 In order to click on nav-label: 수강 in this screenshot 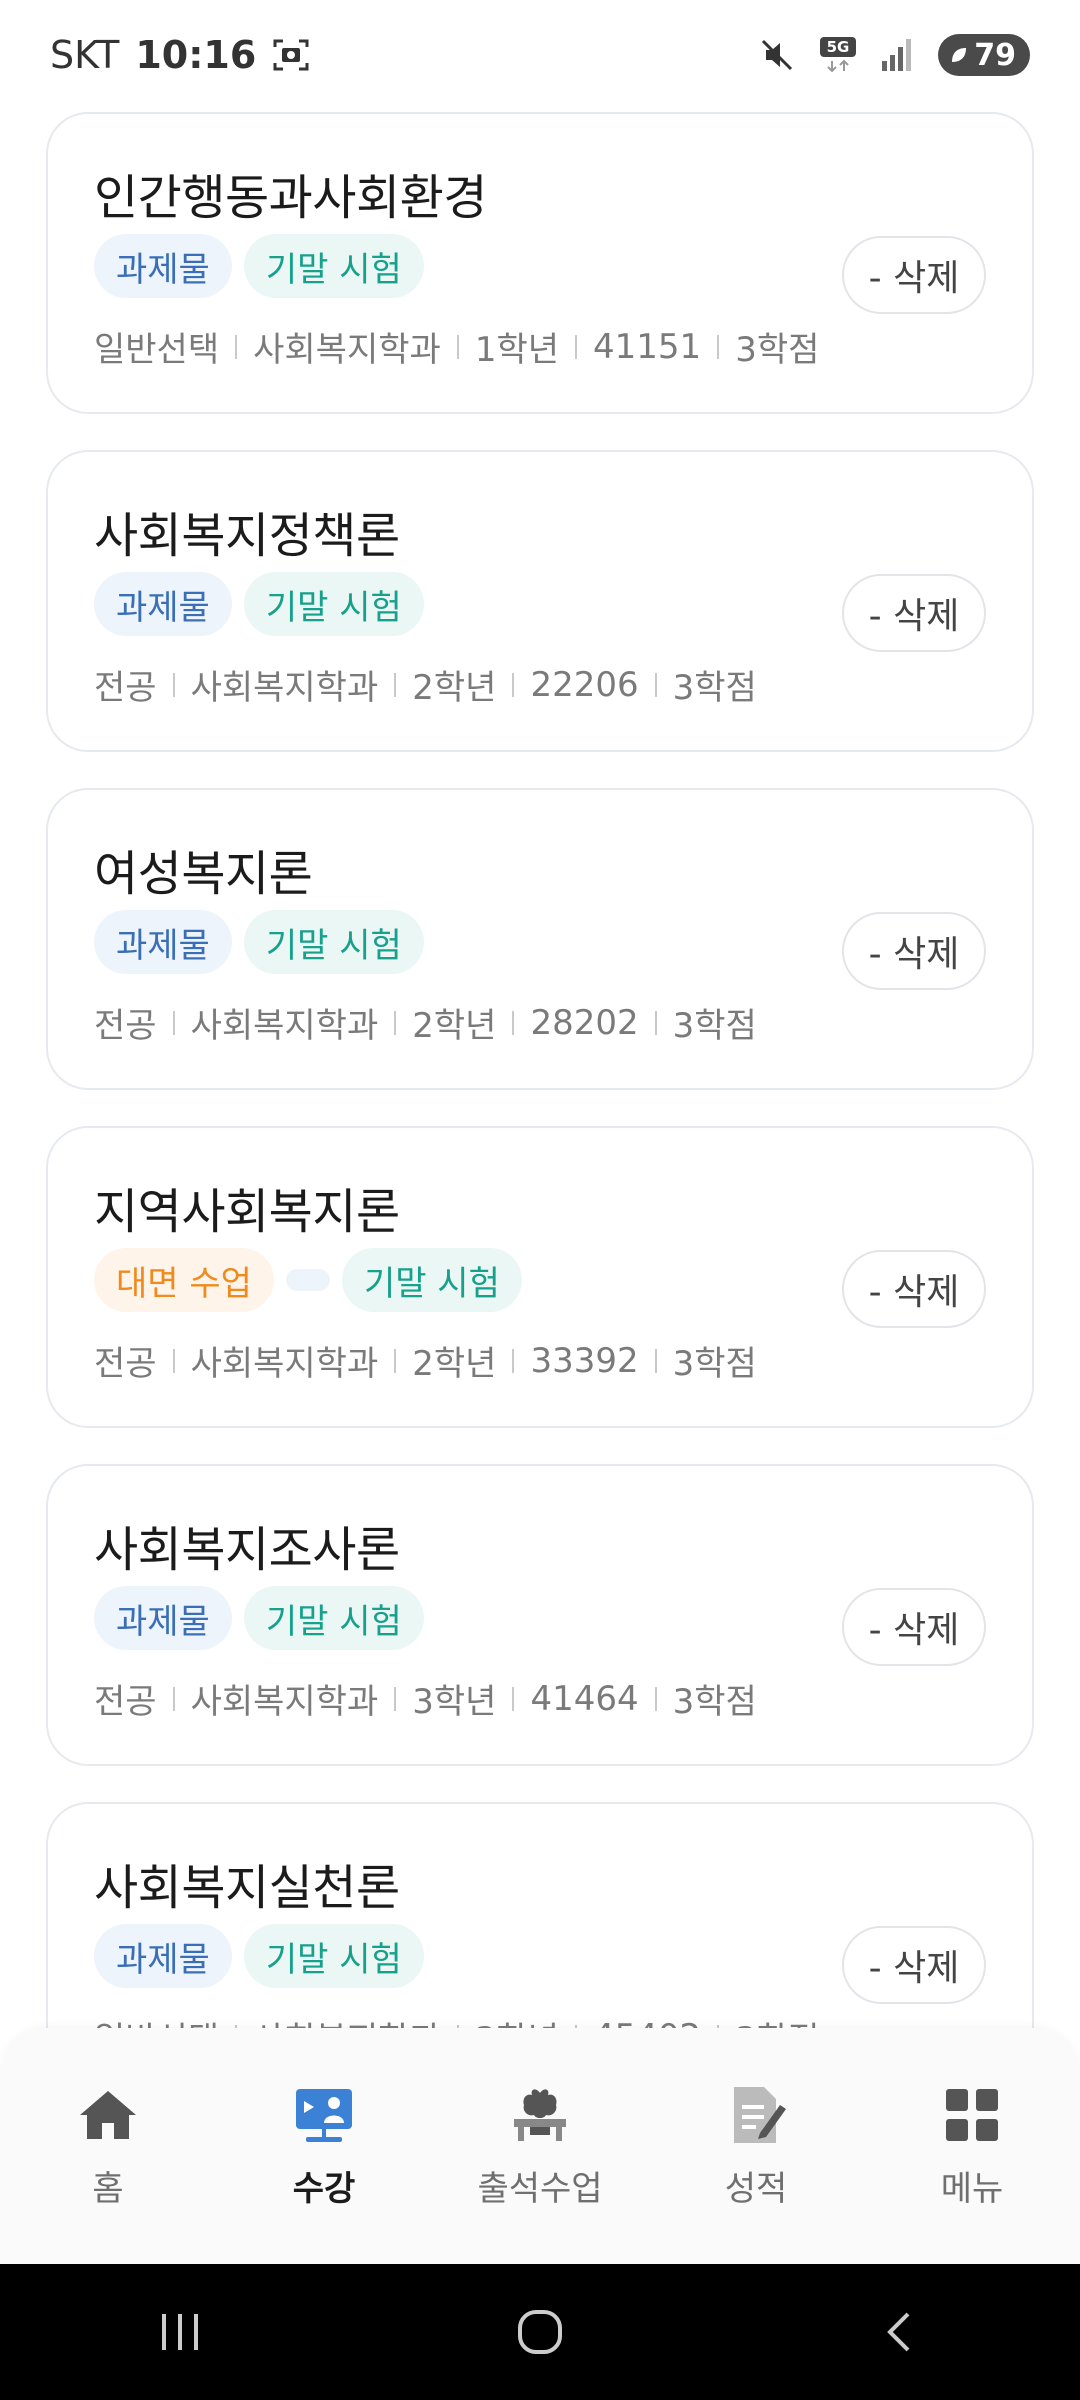, I will do `click(324, 2188)`.